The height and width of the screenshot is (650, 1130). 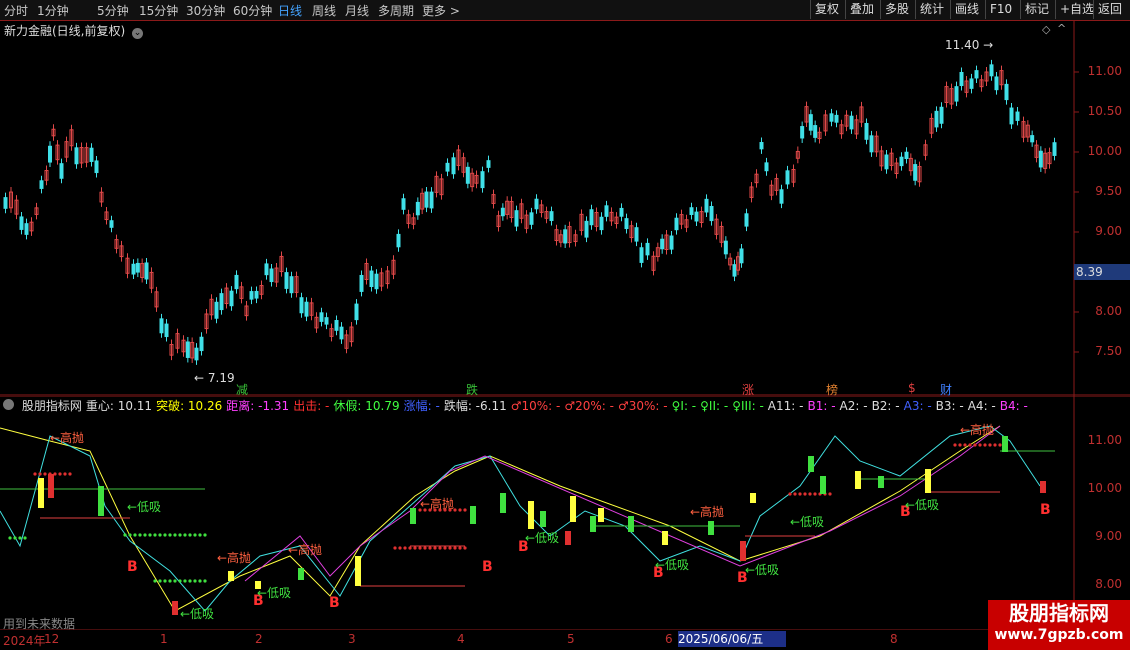 What do you see at coordinates (396, 10) in the screenshot?
I see `period-multi: 多周期` at bounding box center [396, 10].